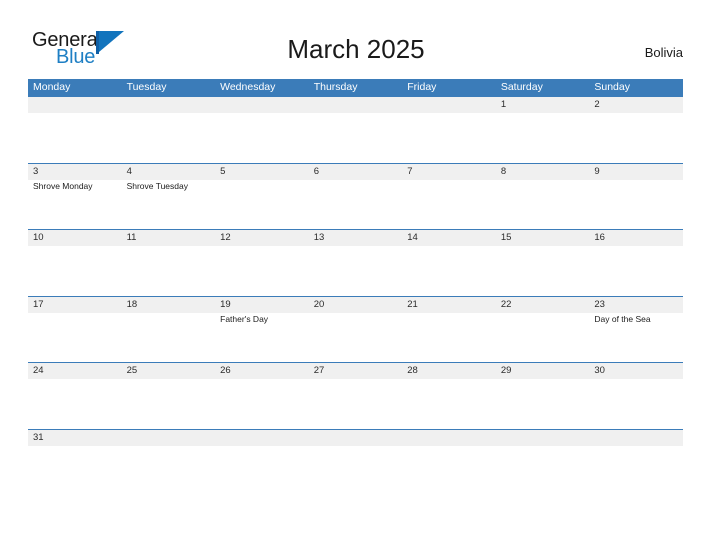 The image size is (712, 550). I want to click on day-event: Day of the Sea, so click(622, 318).